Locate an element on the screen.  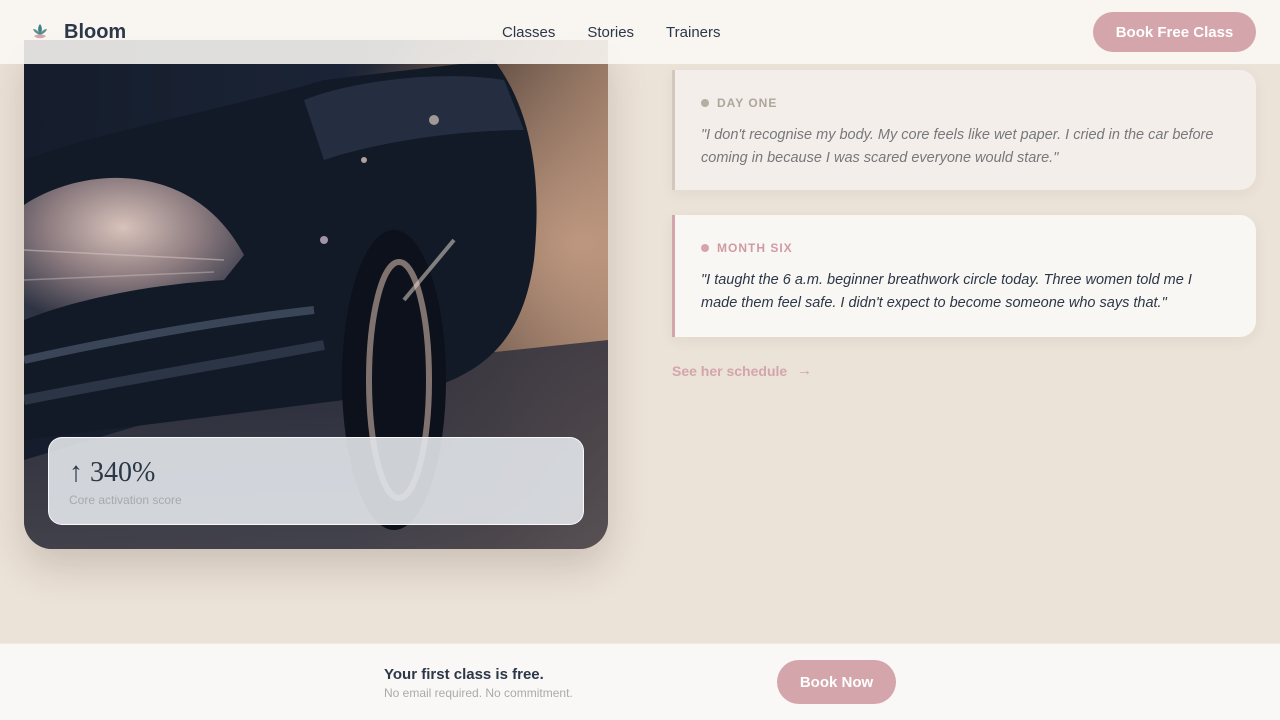
book-free-class-button: Book Free Class is located at coordinates (1174, 32).